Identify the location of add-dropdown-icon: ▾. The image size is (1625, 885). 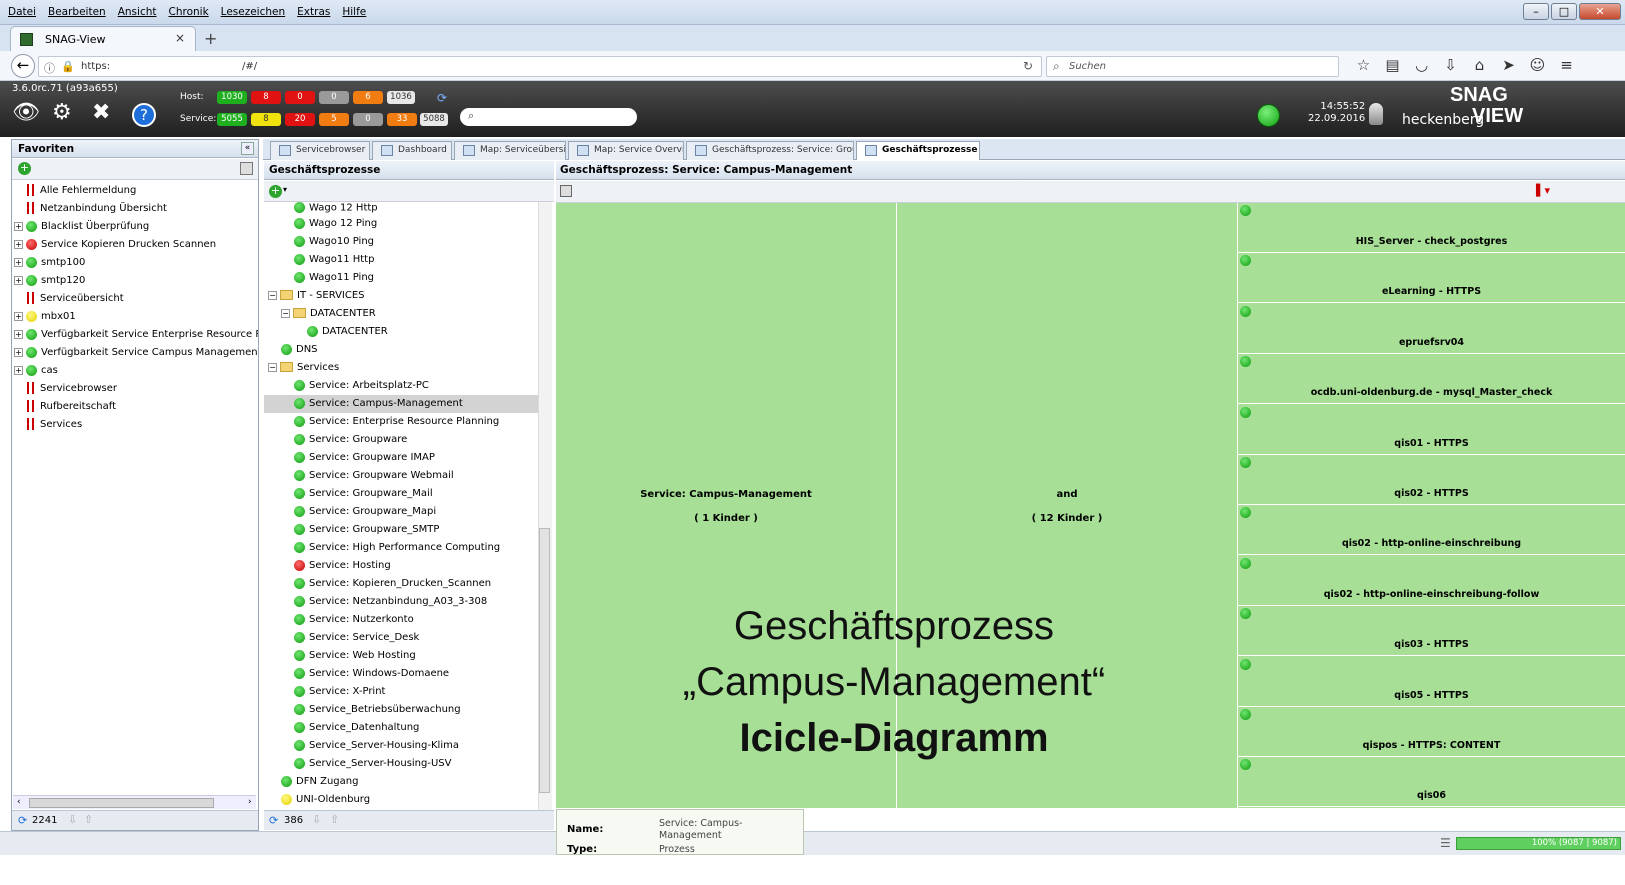
(285, 189).